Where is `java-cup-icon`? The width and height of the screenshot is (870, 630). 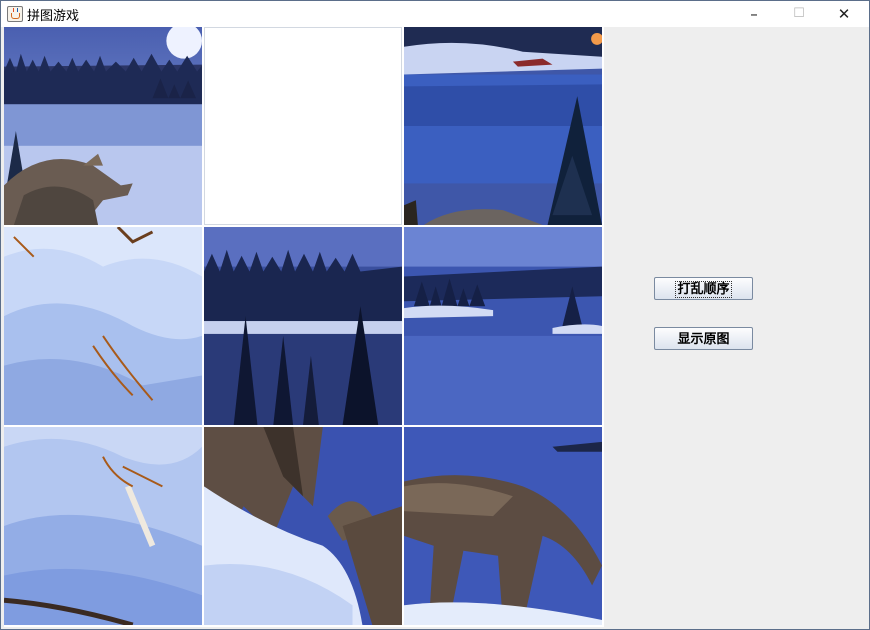
java-cup-icon is located at coordinates (15, 14).